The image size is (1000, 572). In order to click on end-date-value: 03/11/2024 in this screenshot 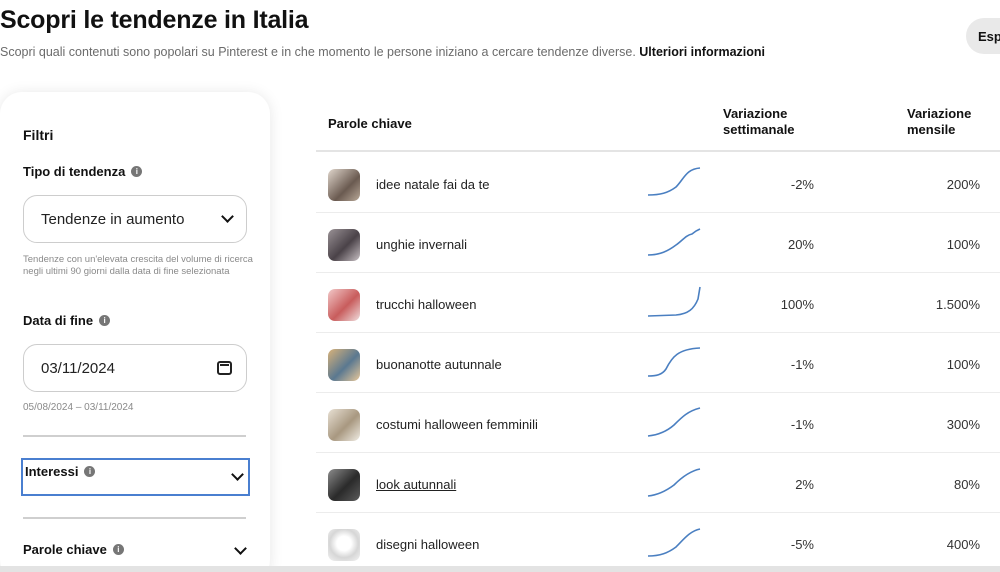, I will do `click(78, 368)`.